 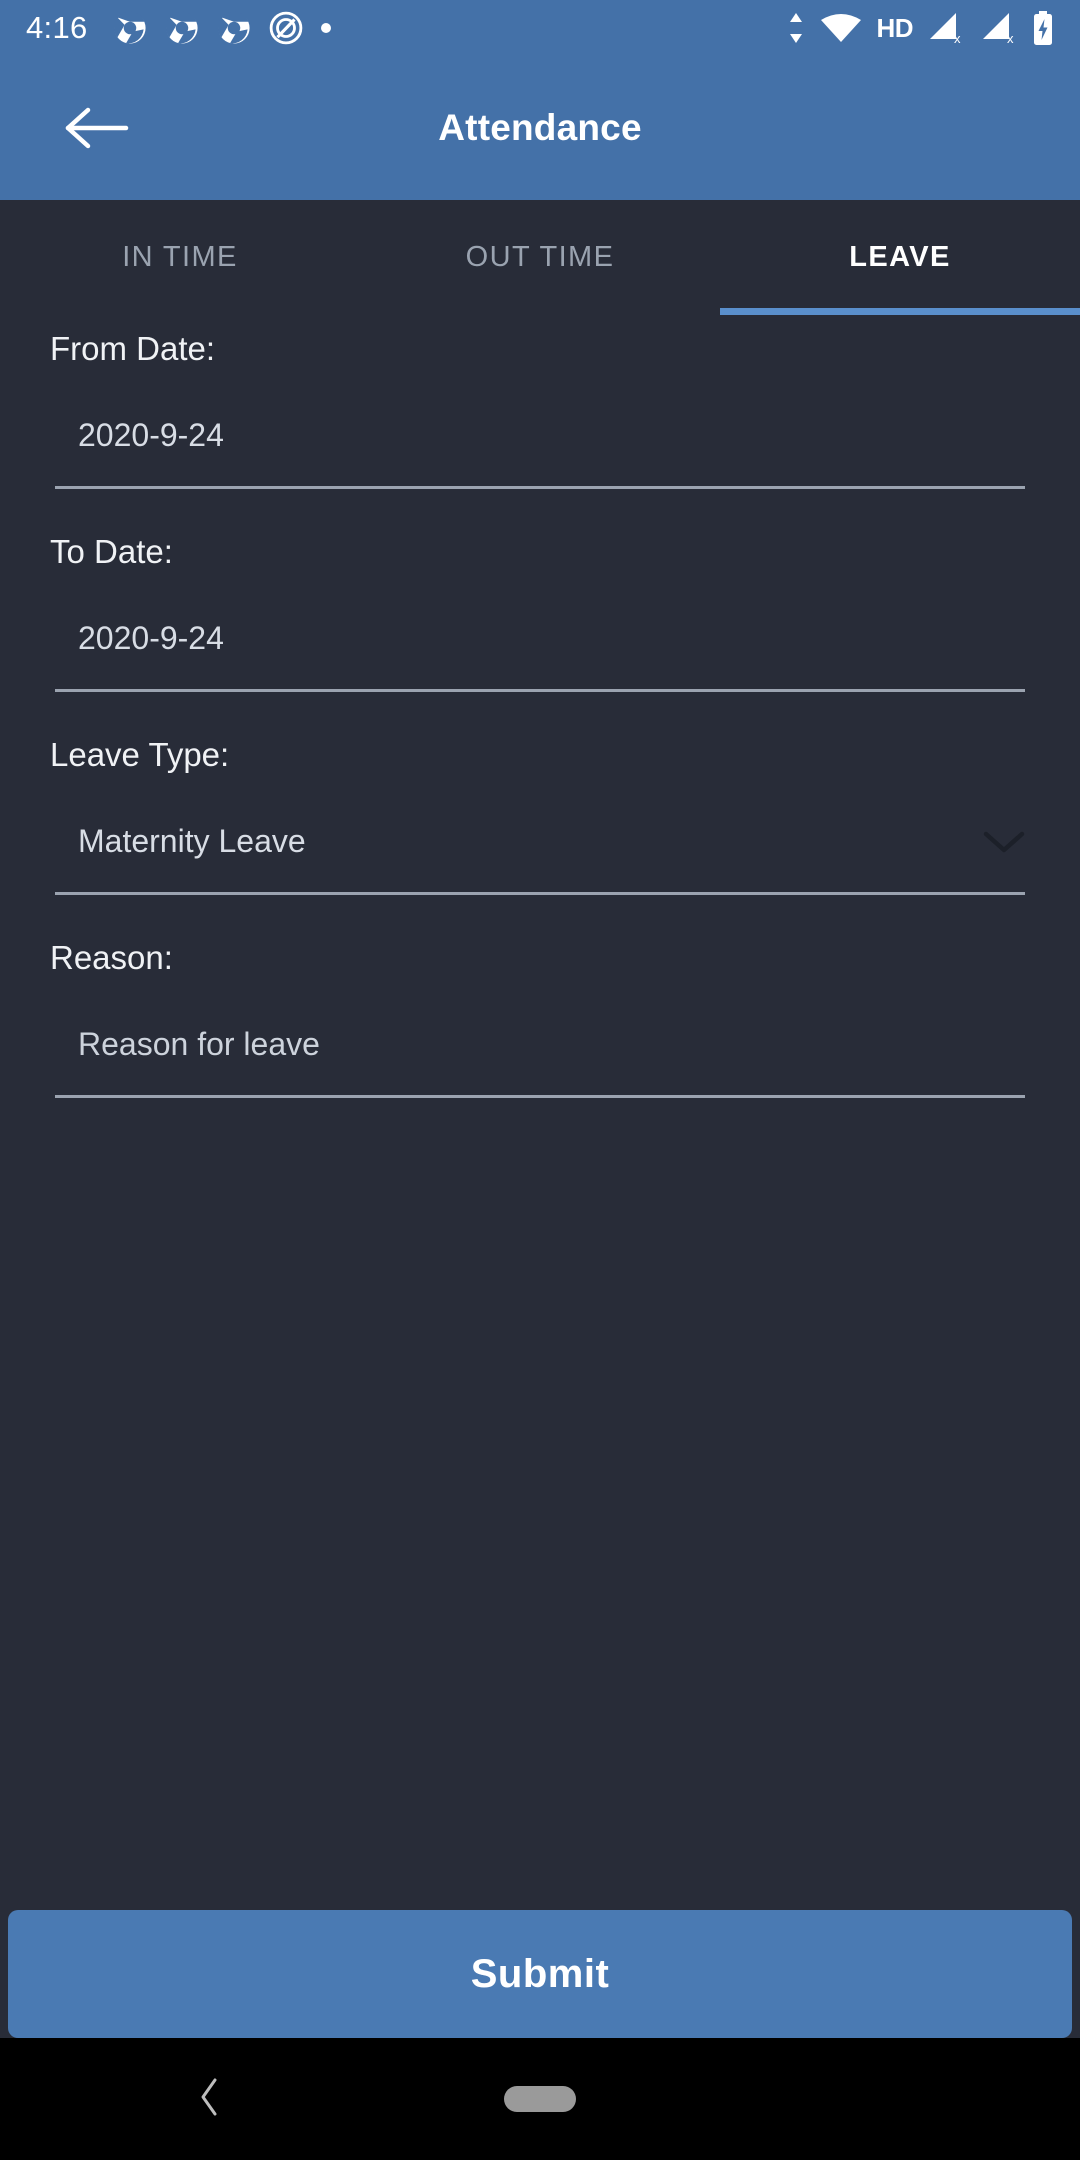 I want to click on from-date-label: From Date:, so click(x=133, y=348).